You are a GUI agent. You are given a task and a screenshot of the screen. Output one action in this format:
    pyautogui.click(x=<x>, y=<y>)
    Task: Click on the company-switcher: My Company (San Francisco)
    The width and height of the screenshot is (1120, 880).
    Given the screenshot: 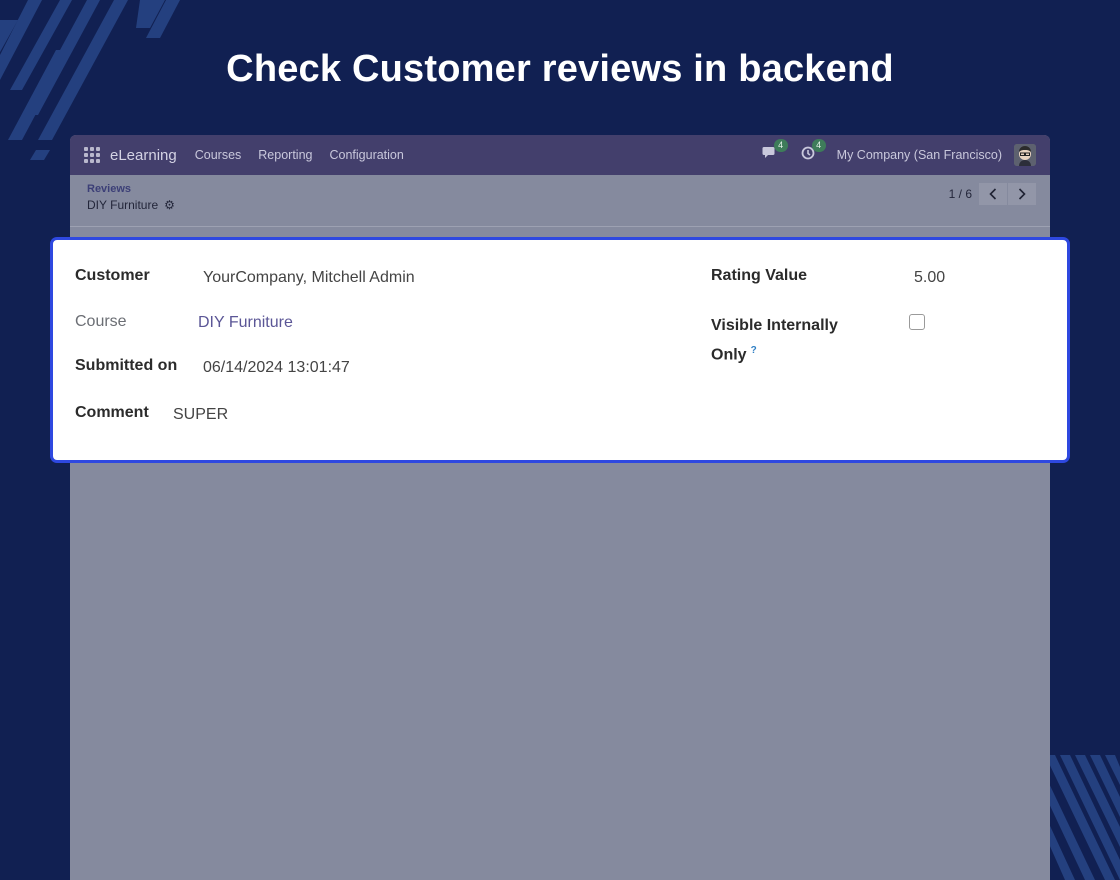 What is the action you would take?
    pyautogui.click(x=919, y=155)
    